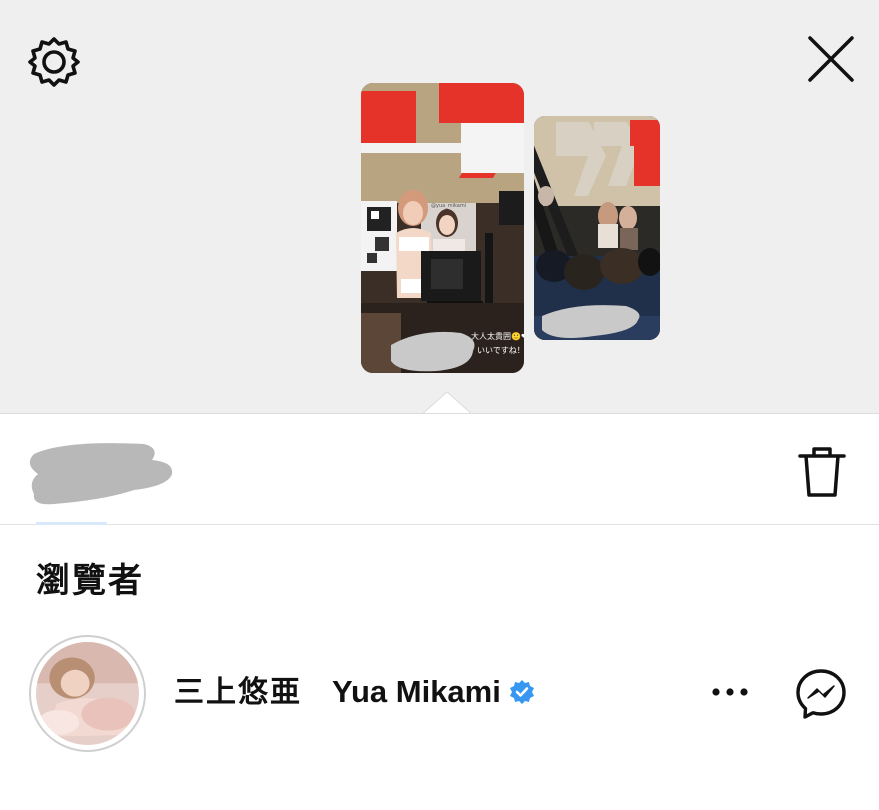  Describe the element at coordinates (497, 336) in the screenshot. I see `story-overlay-text-1: 大人太貴囲🙂❤` at that location.